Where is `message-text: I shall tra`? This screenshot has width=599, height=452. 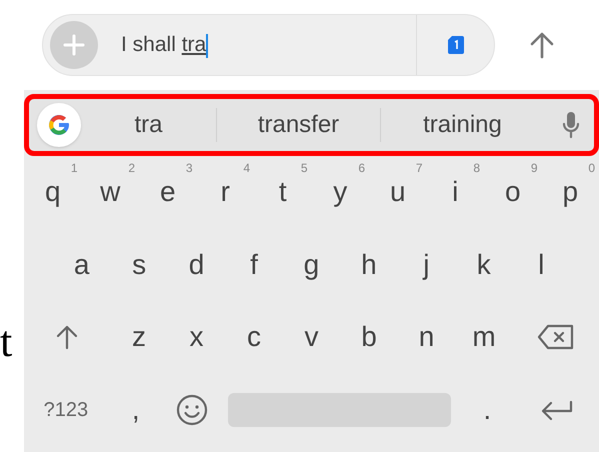
message-text: I shall tra is located at coordinates (165, 46).